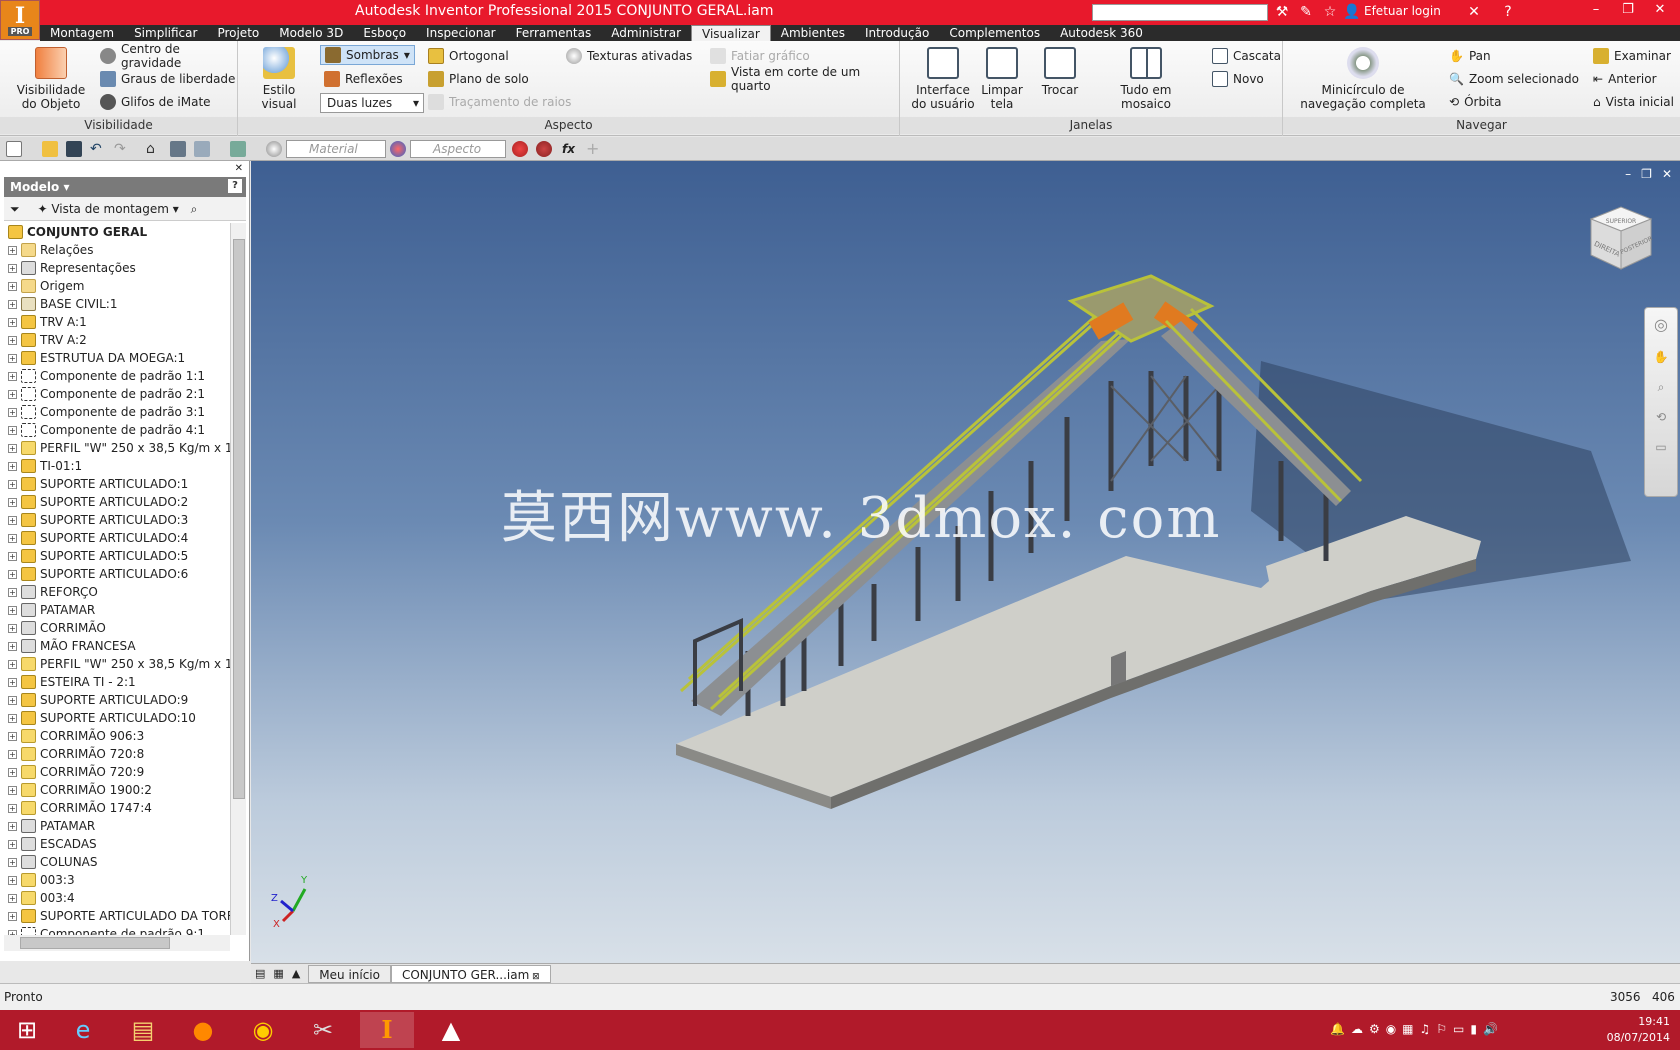 This screenshot has width=1680, height=1050. Describe the element at coordinates (117, 790) in the screenshot. I see `tree-node: + CORRIMÃO 1900:2` at that location.